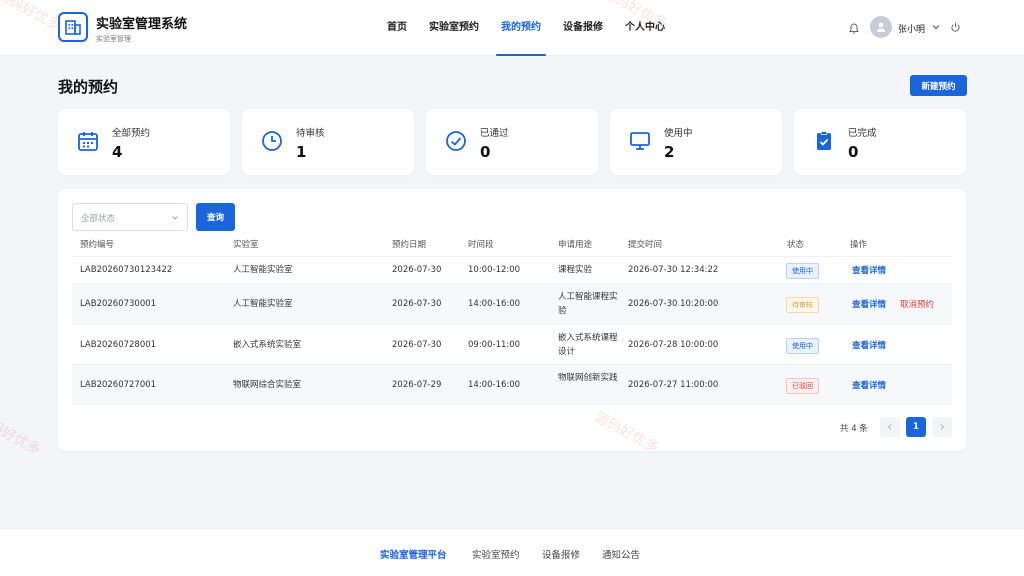 The width and height of the screenshot is (1024, 576). What do you see at coordinates (267, 385) in the screenshot?
I see `lab-name: 物联网综合实验室` at bounding box center [267, 385].